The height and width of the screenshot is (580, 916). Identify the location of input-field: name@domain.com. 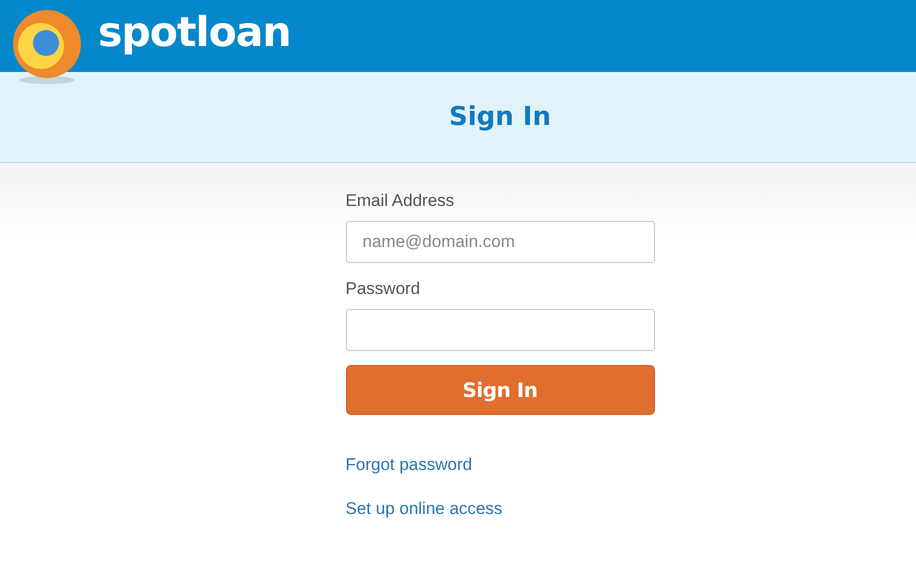
(500, 242).